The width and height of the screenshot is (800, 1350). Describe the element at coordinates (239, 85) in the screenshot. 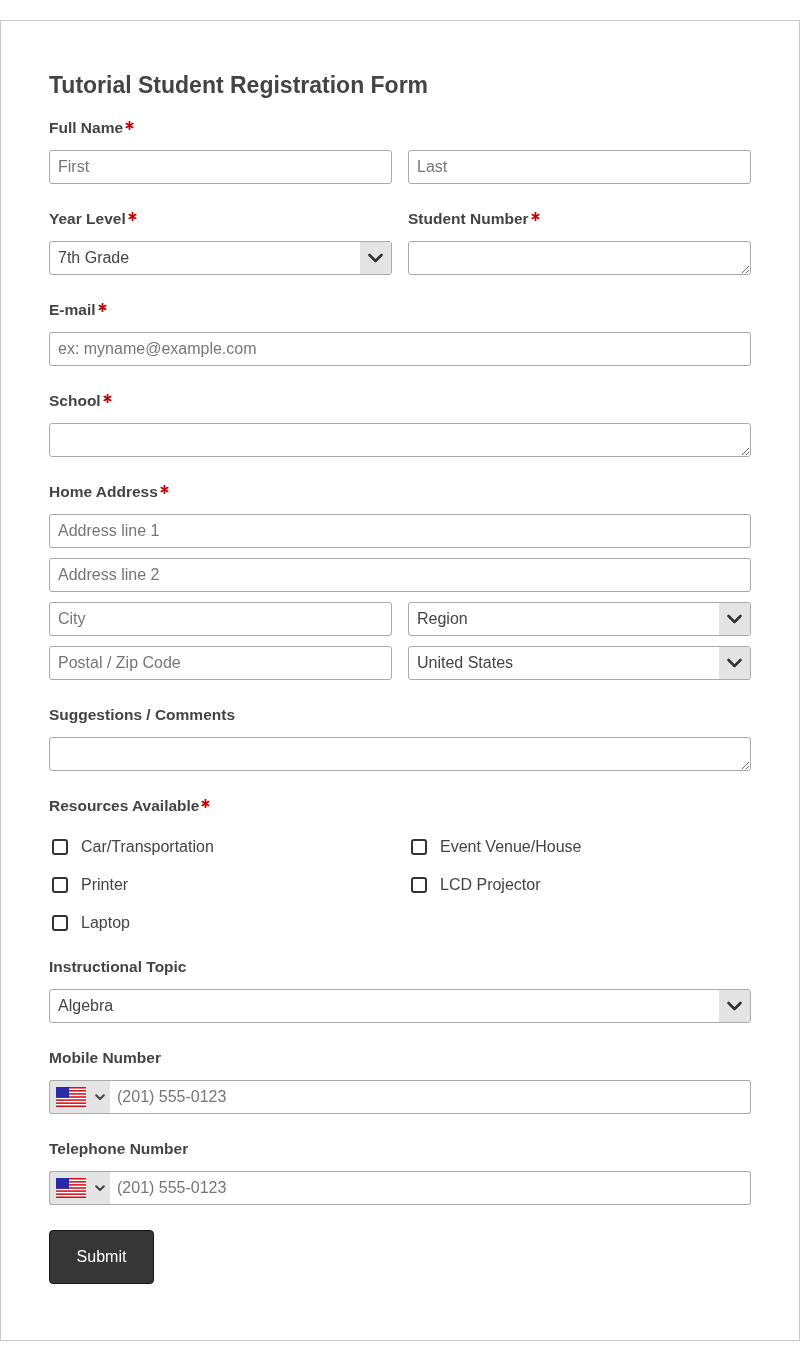

I see `form-title: Tutorial Student Registration Form` at that location.